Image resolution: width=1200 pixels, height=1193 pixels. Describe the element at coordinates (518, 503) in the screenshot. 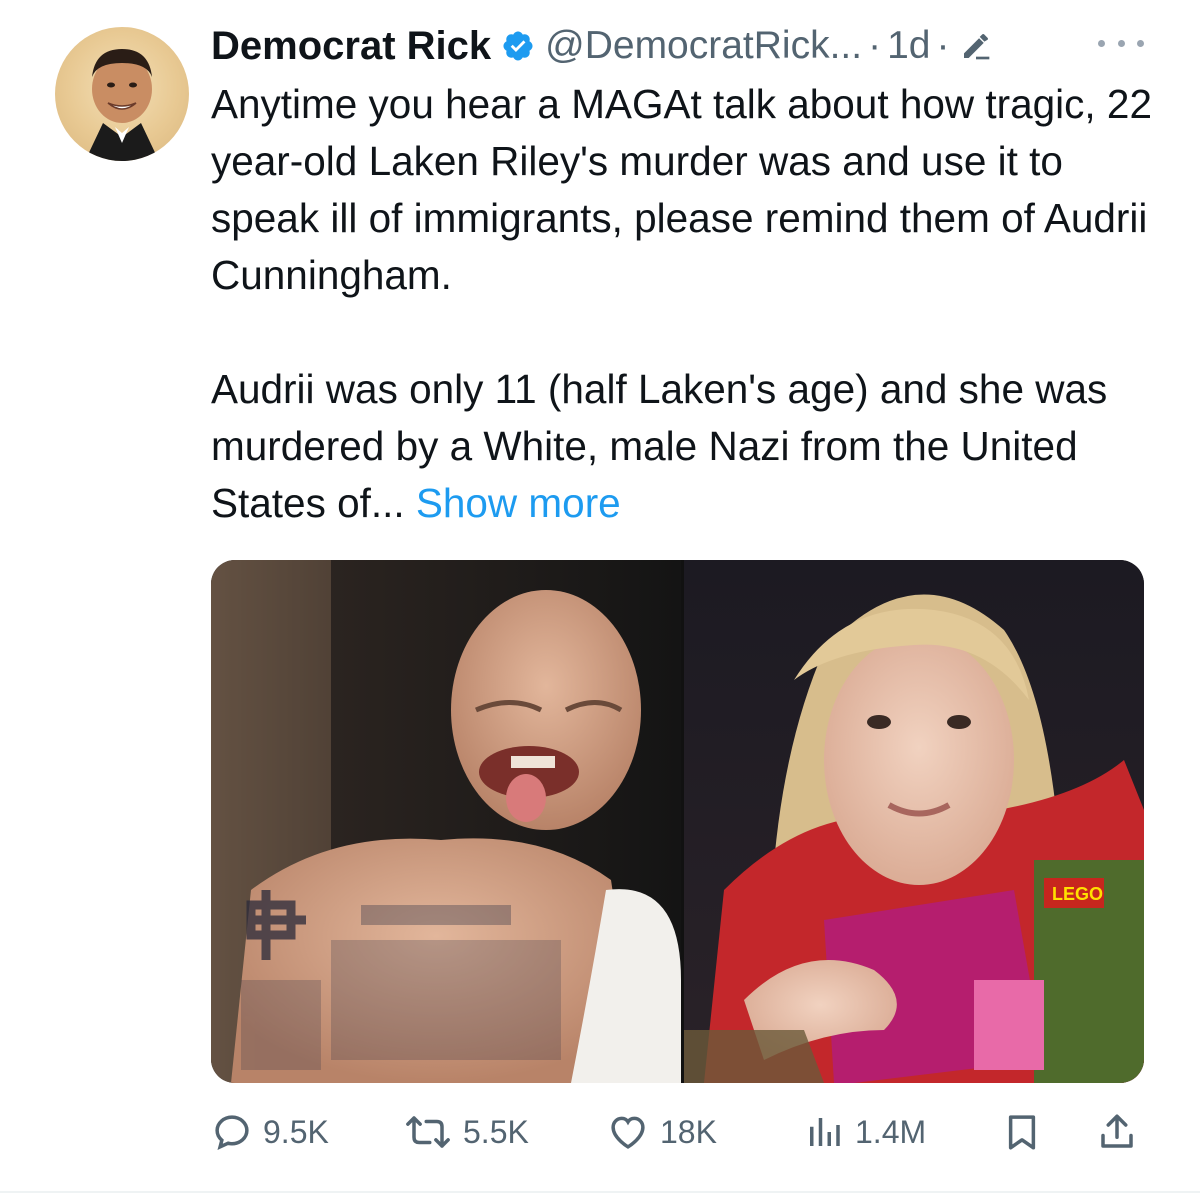

I see `show-more-link: Show more` at that location.